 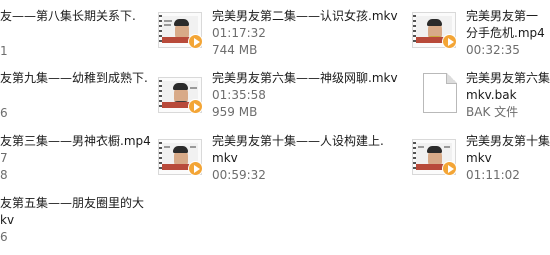 What do you see at coordinates (505, 33) in the screenshot?
I see `file-name-line2: 分手危机.mp4` at bounding box center [505, 33].